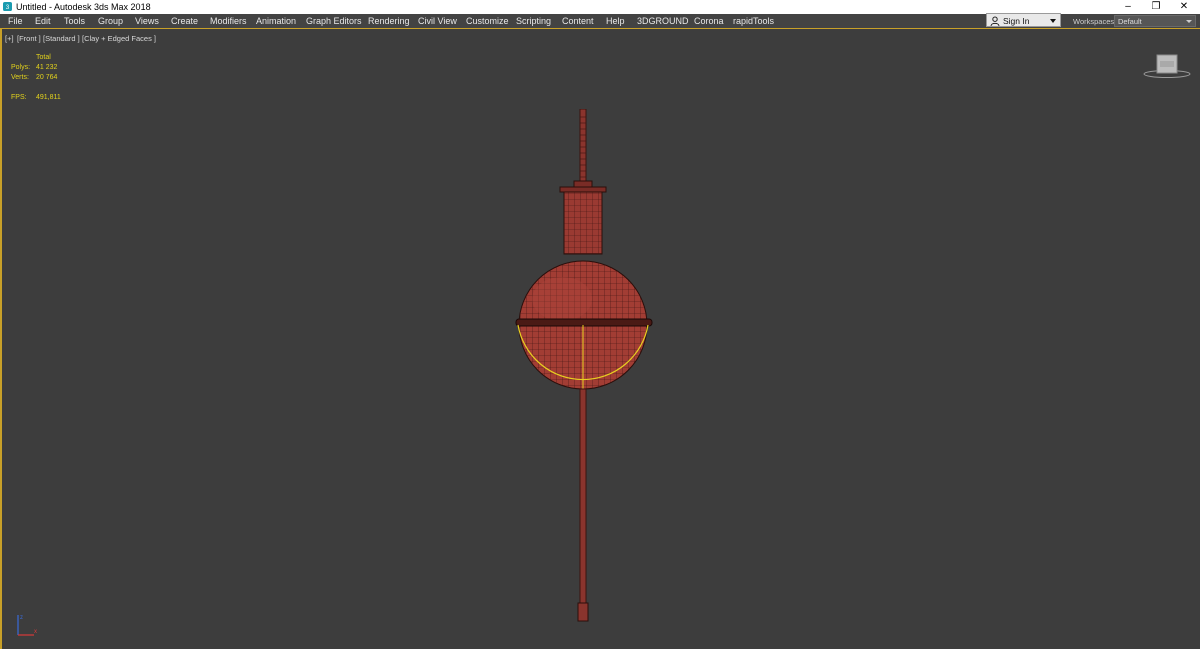 The width and height of the screenshot is (1200, 649). Describe the element at coordinates (21, 618) in the screenshot. I see `svg-text: z` at that location.